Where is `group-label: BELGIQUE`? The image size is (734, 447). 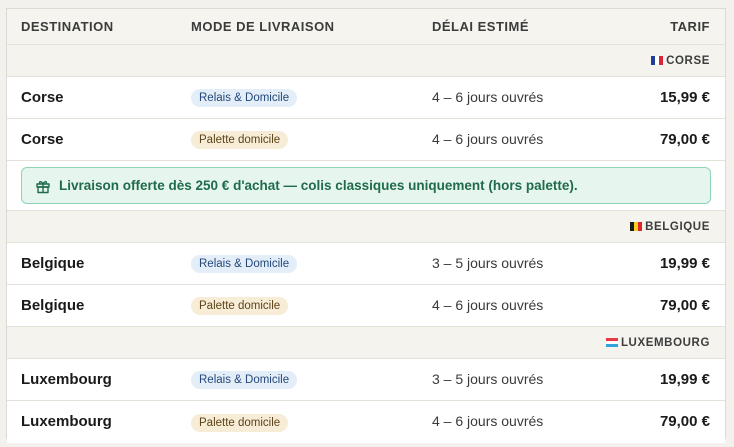
group-label: BELGIQUE is located at coordinates (677, 226).